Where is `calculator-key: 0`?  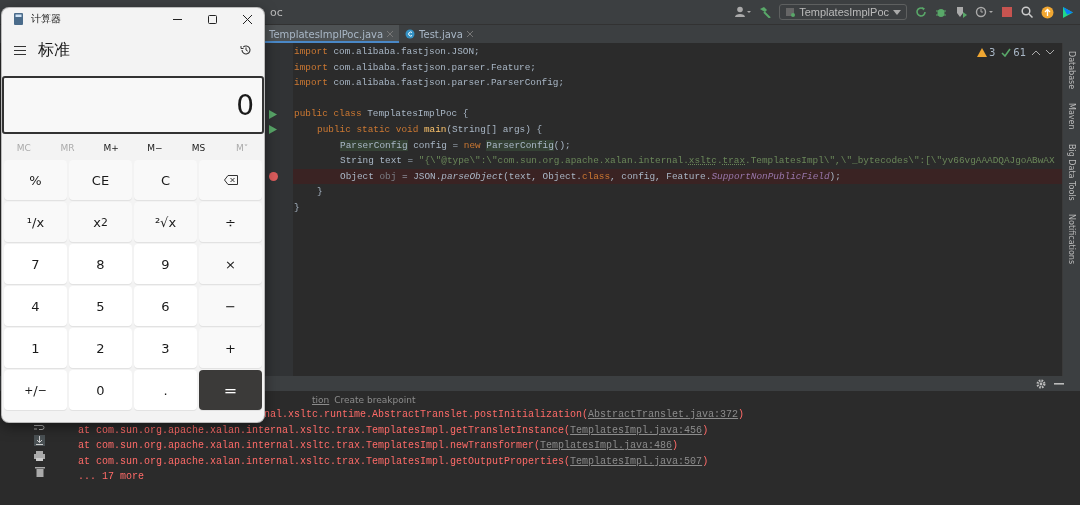
calculator-key: 0 is located at coordinates (100, 390).